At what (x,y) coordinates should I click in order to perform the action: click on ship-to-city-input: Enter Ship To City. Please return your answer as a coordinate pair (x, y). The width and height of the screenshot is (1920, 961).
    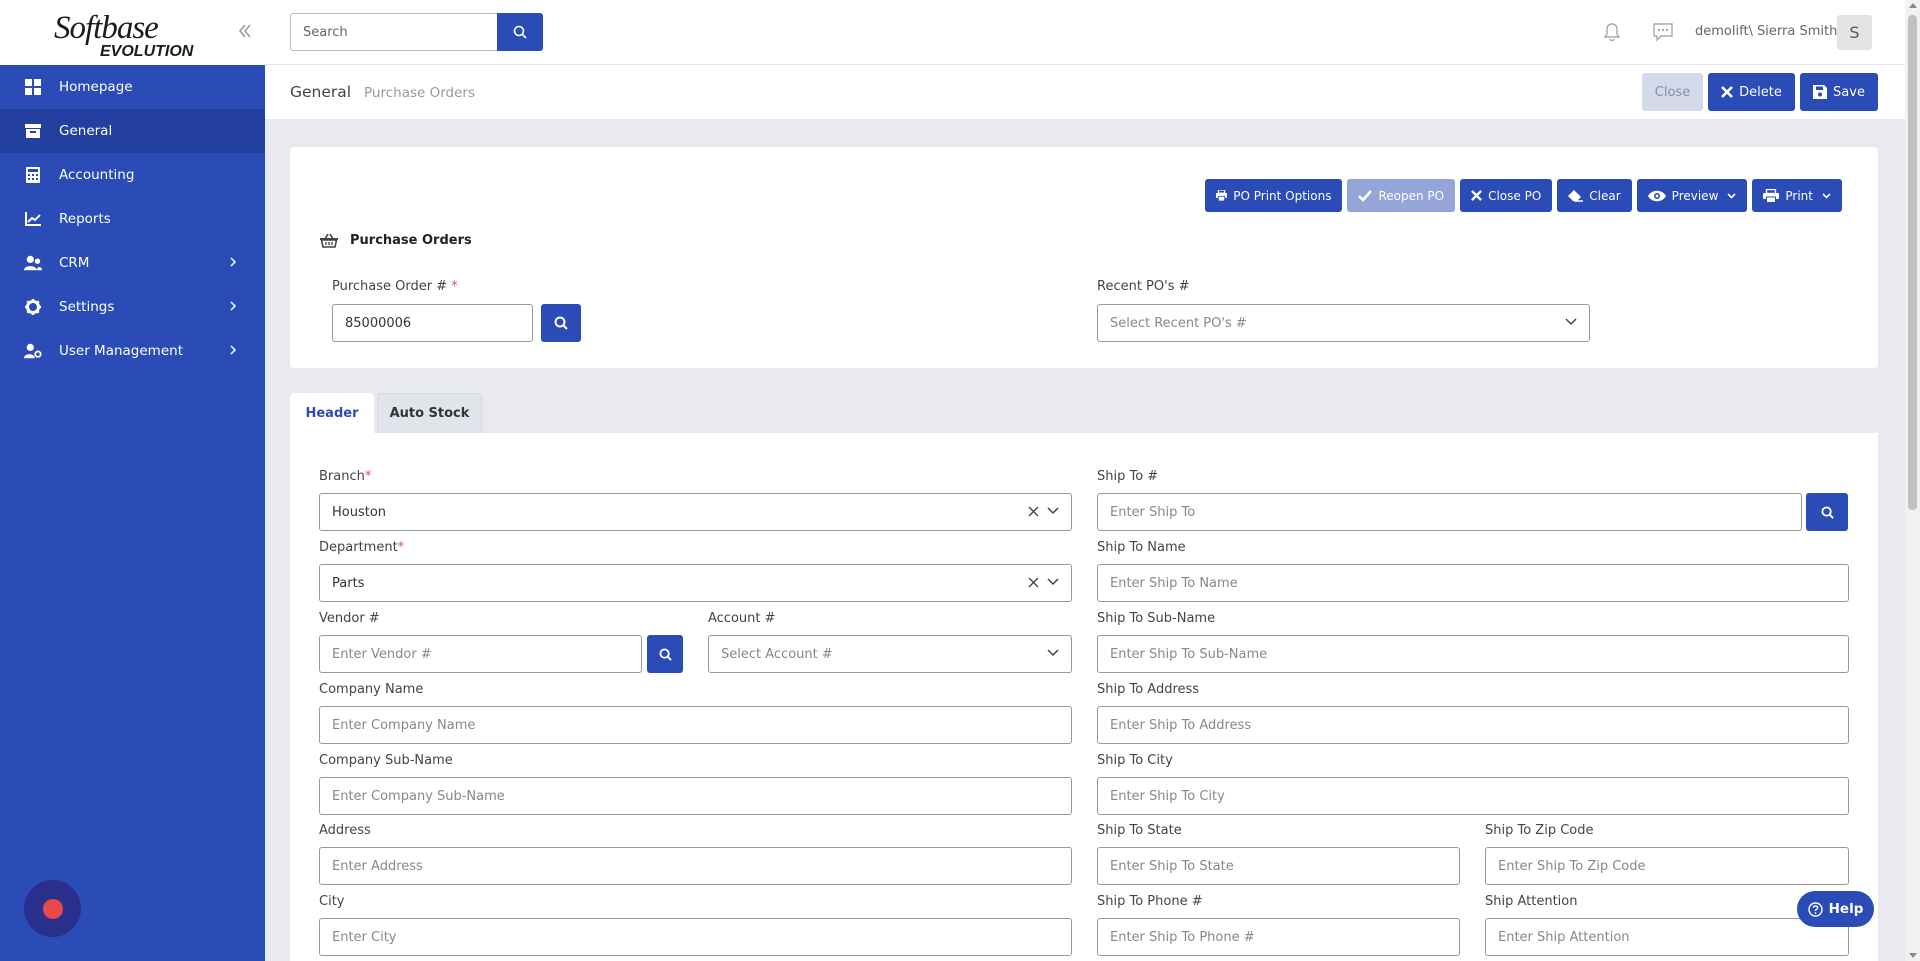
    Looking at the image, I should click on (1473, 796).